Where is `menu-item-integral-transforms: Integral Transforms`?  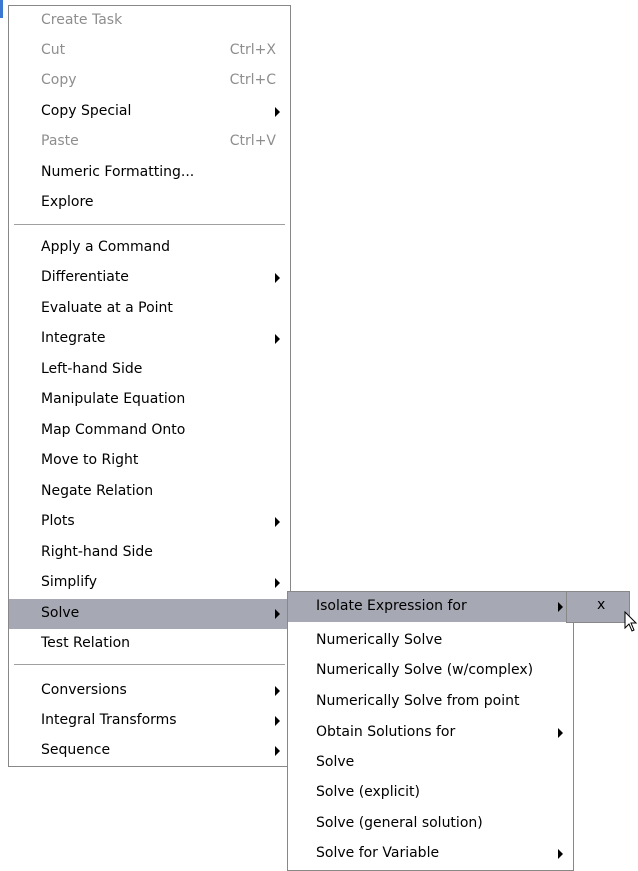
menu-item-integral-transforms: Integral Transforms is located at coordinates (149, 721).